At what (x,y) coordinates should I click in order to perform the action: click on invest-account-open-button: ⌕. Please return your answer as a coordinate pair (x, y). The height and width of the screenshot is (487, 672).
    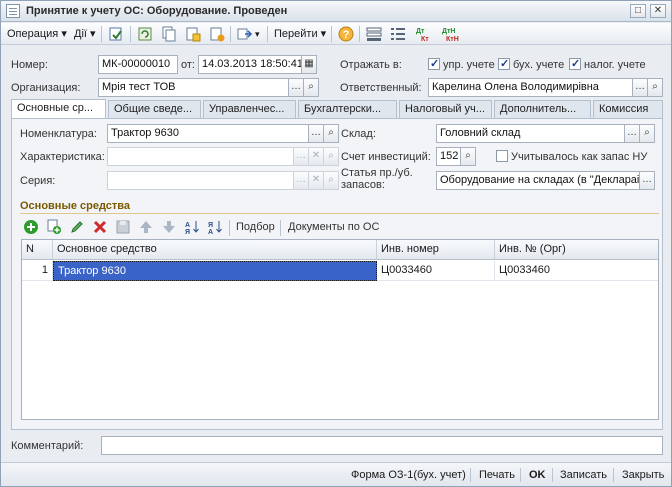
    Looking at the image, I should click on (468, 156).